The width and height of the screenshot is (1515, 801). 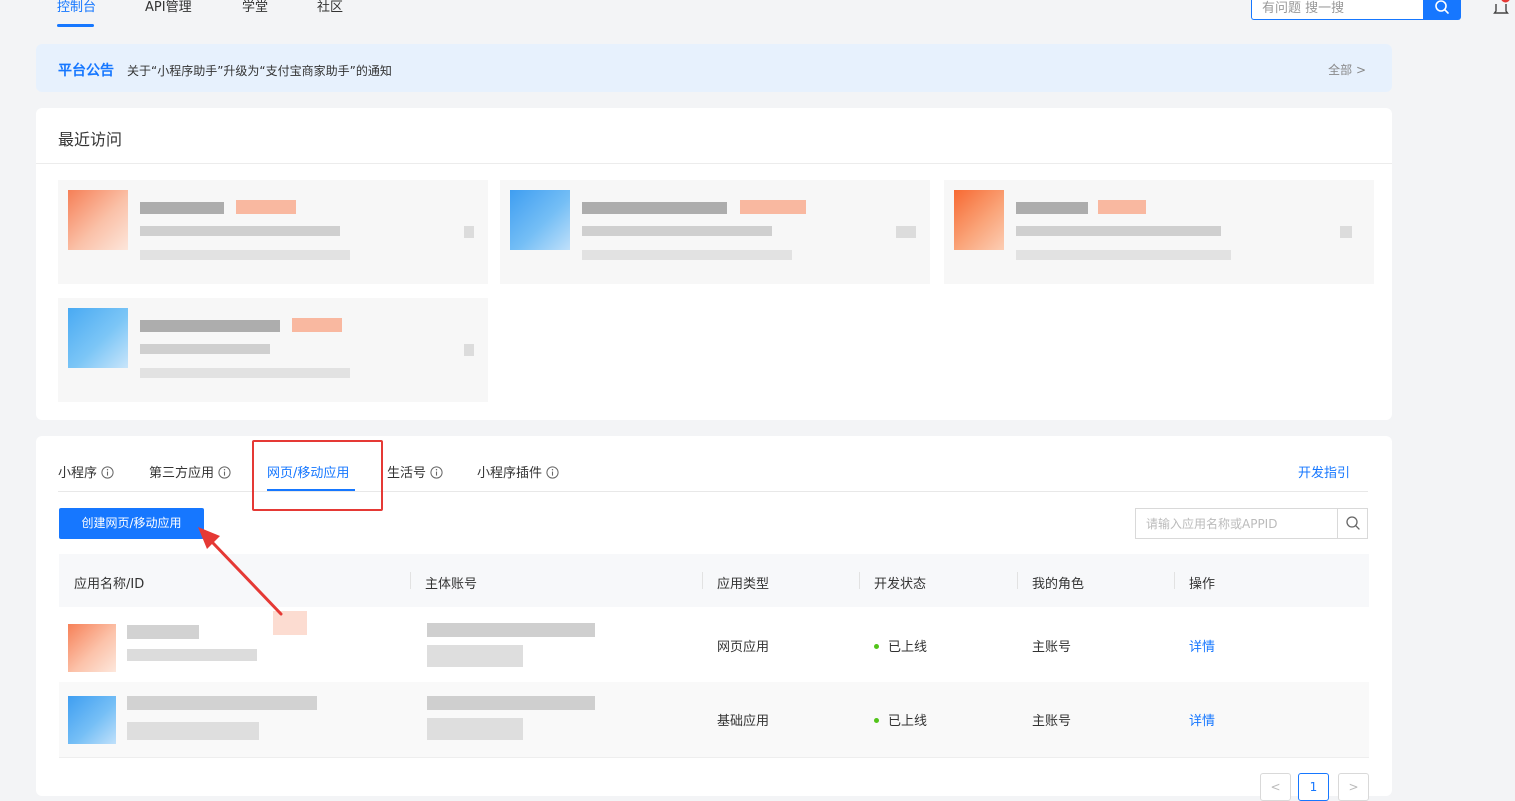 What do you see at coordinates (407, 473) in the screenshot?
I see `tab-label: 生活号` at bounding box center [407, 473].